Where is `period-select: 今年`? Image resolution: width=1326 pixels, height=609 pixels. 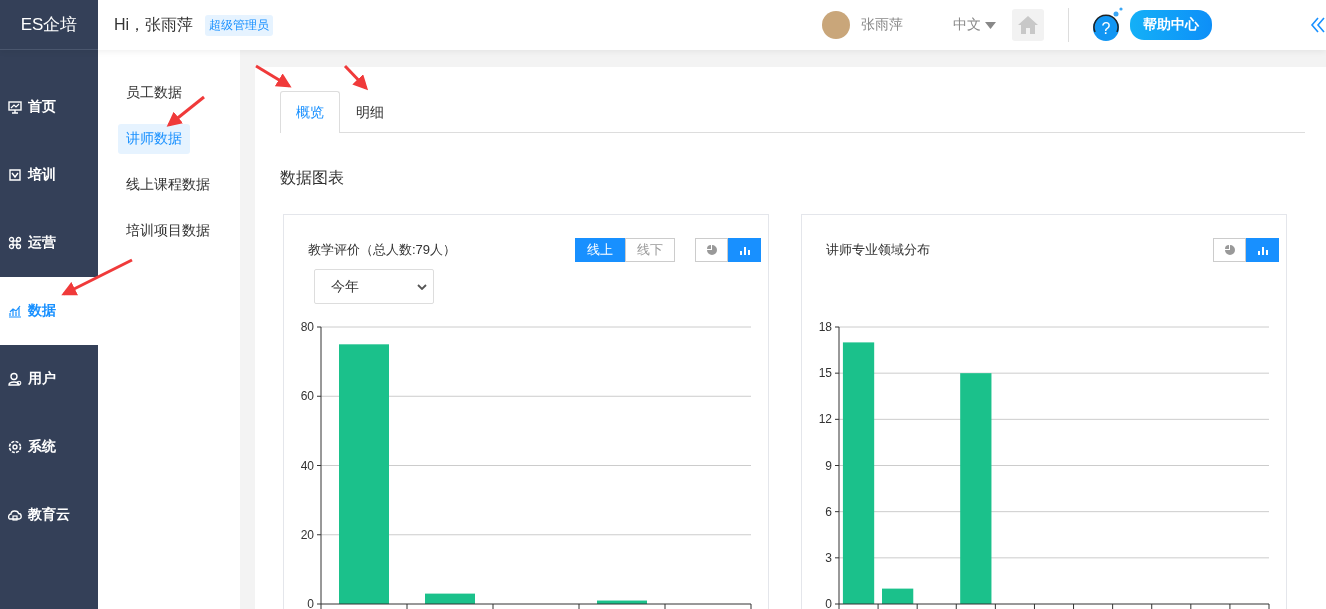
period-select: 今年 is located at coordinates (374, 286).